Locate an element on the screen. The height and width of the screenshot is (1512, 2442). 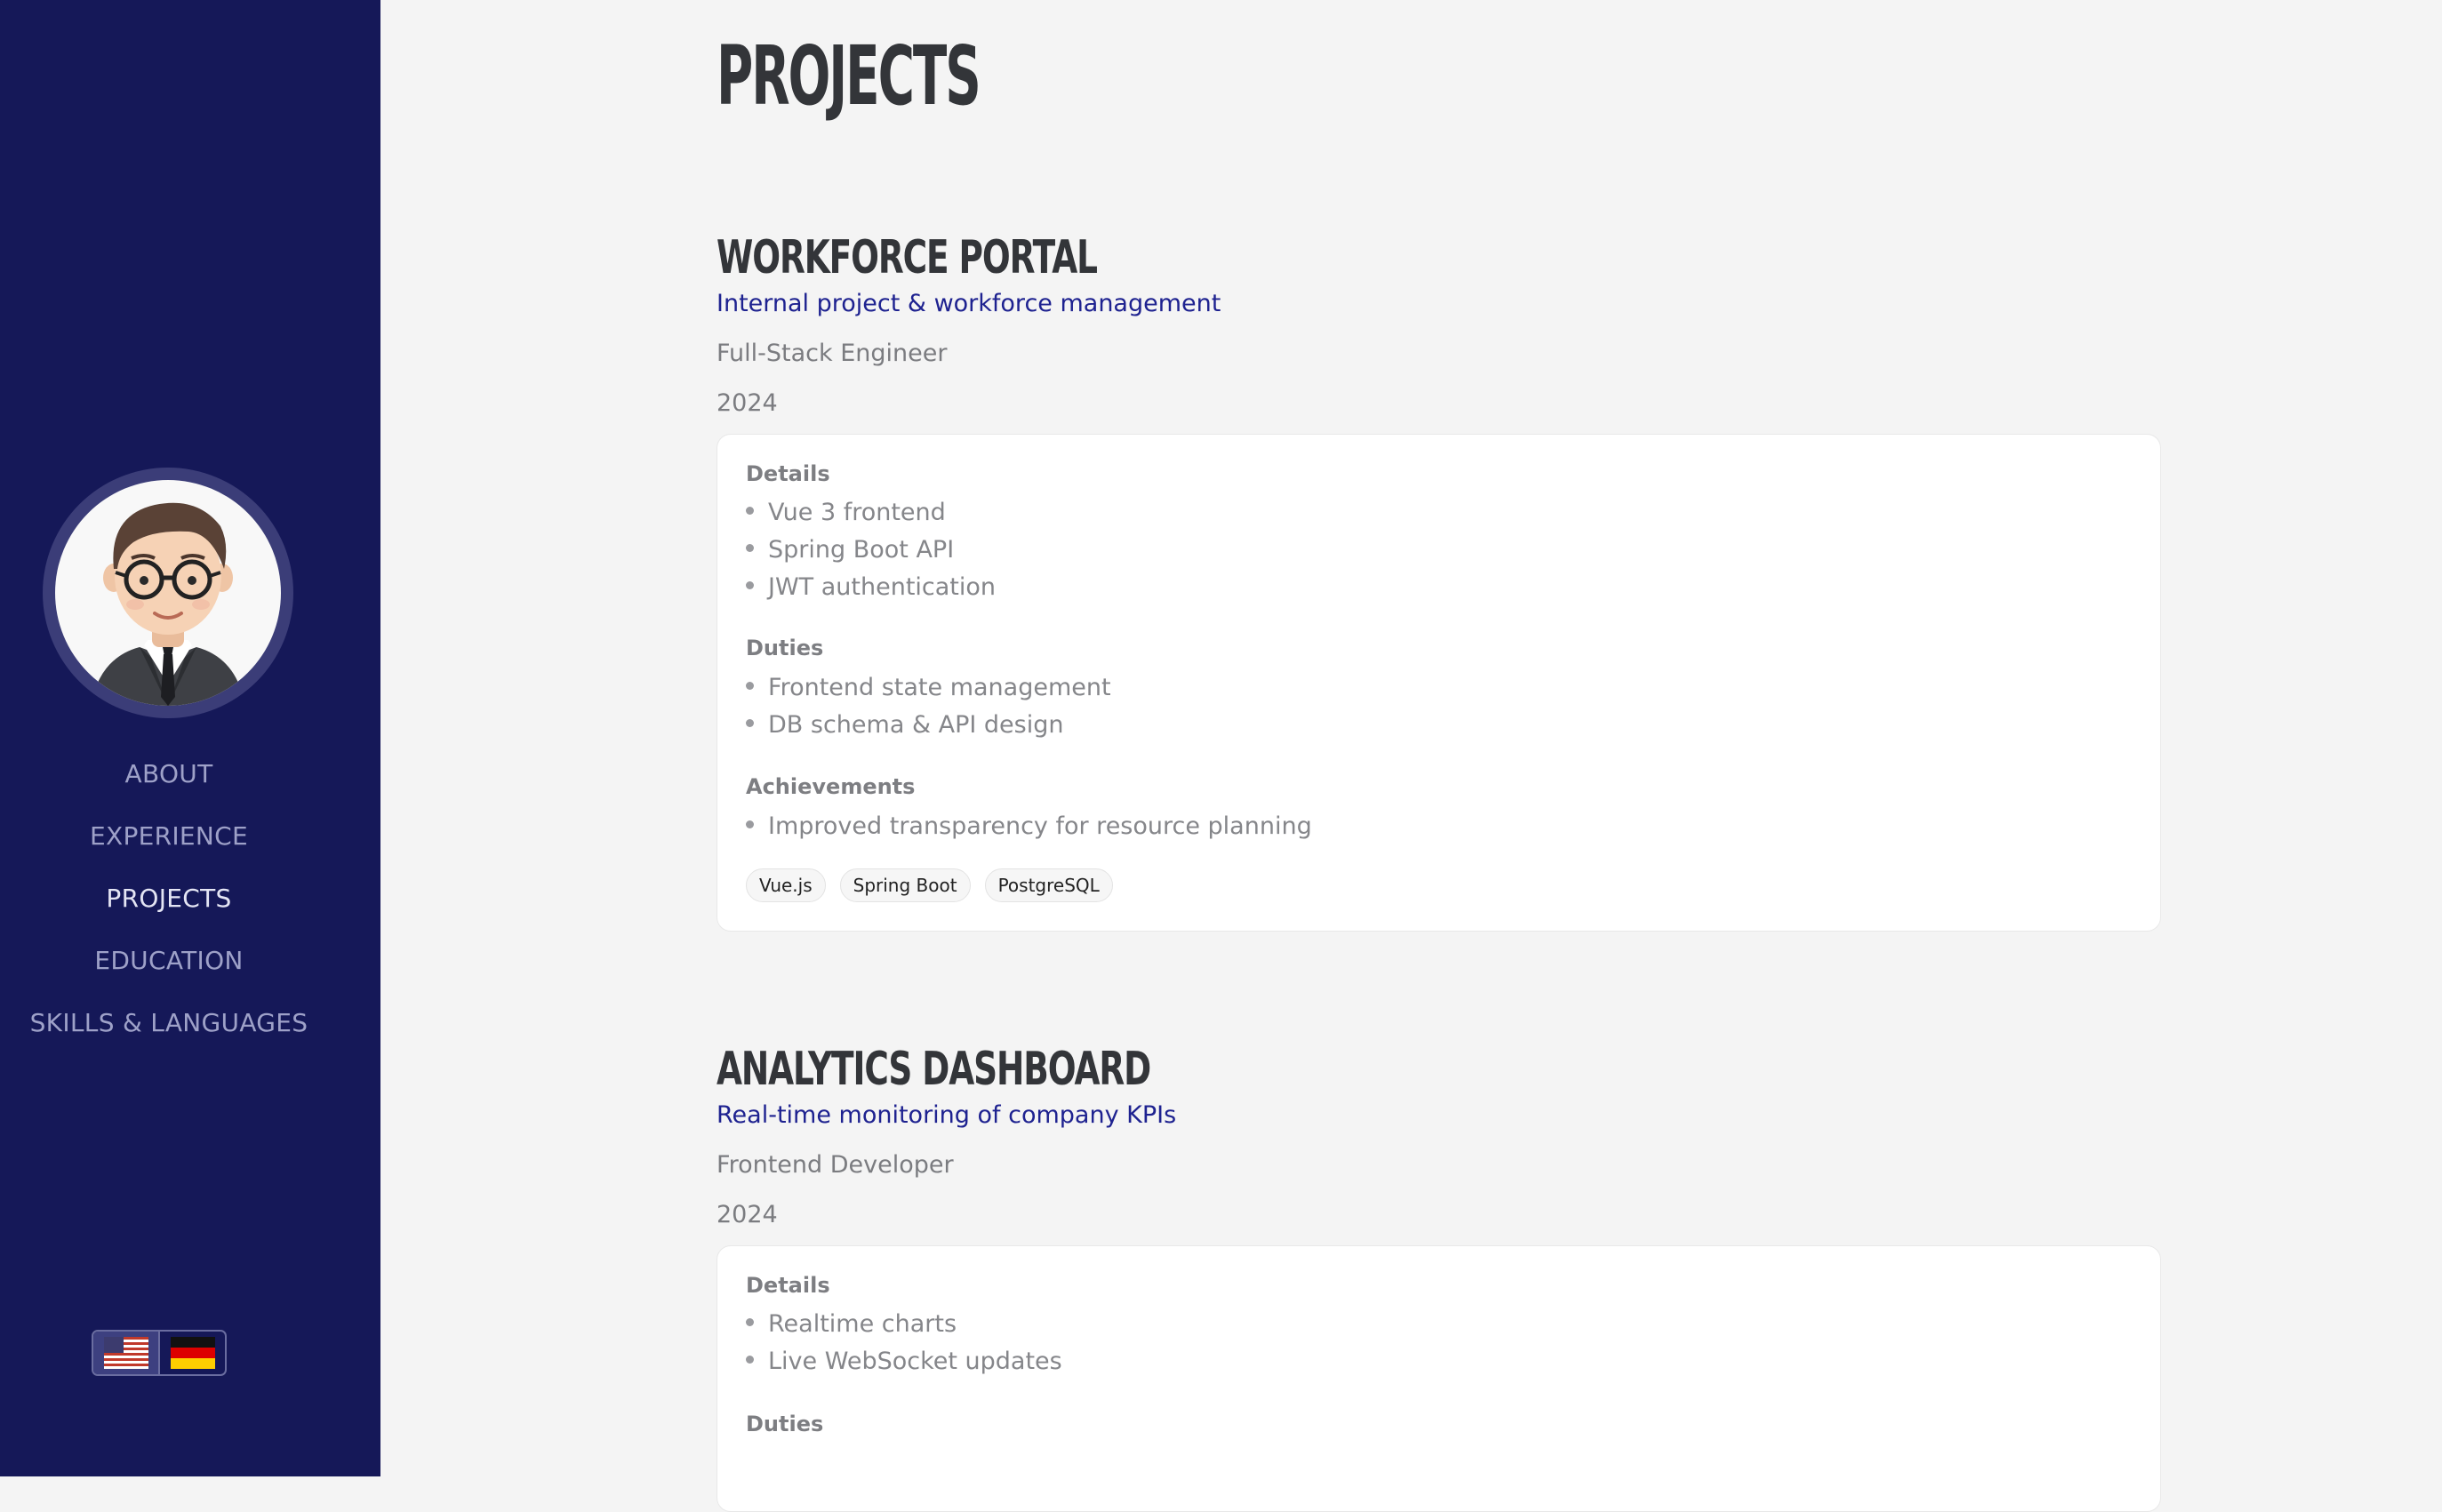
avatar-ring is located at coordinates (168, 593).